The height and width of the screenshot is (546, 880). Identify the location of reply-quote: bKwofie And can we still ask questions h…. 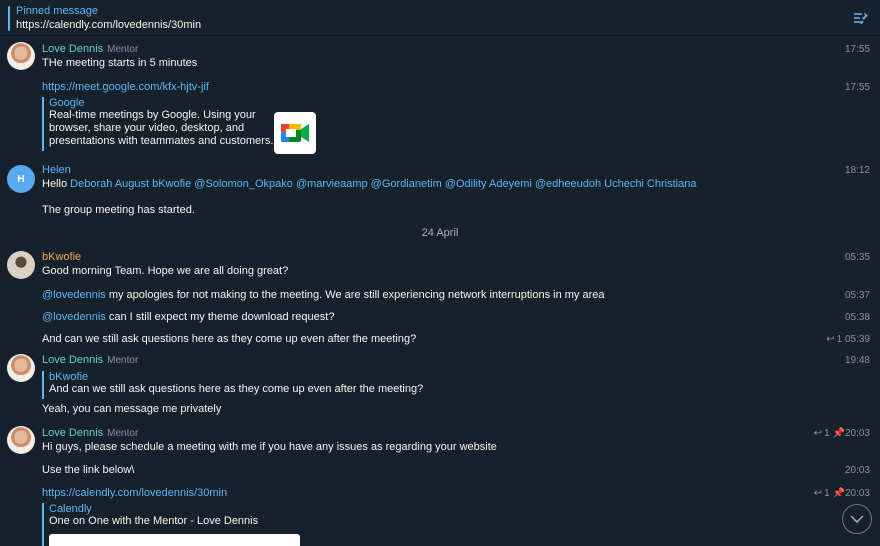
(232, 385).